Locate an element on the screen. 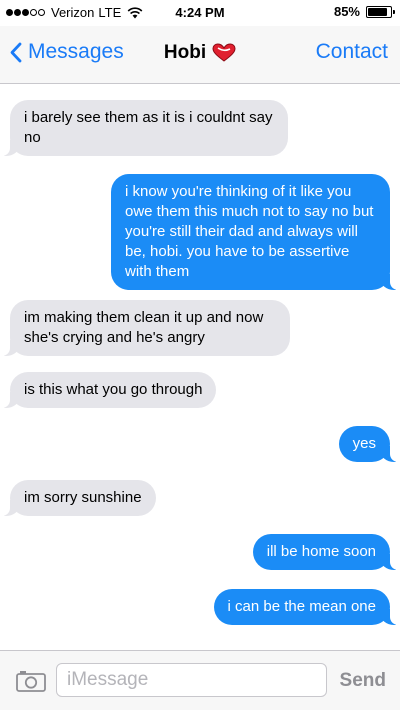 Image resolution: width=400 pixels, height=710 pixels. contact-name: Hobi is located at coordinates (185, 52).